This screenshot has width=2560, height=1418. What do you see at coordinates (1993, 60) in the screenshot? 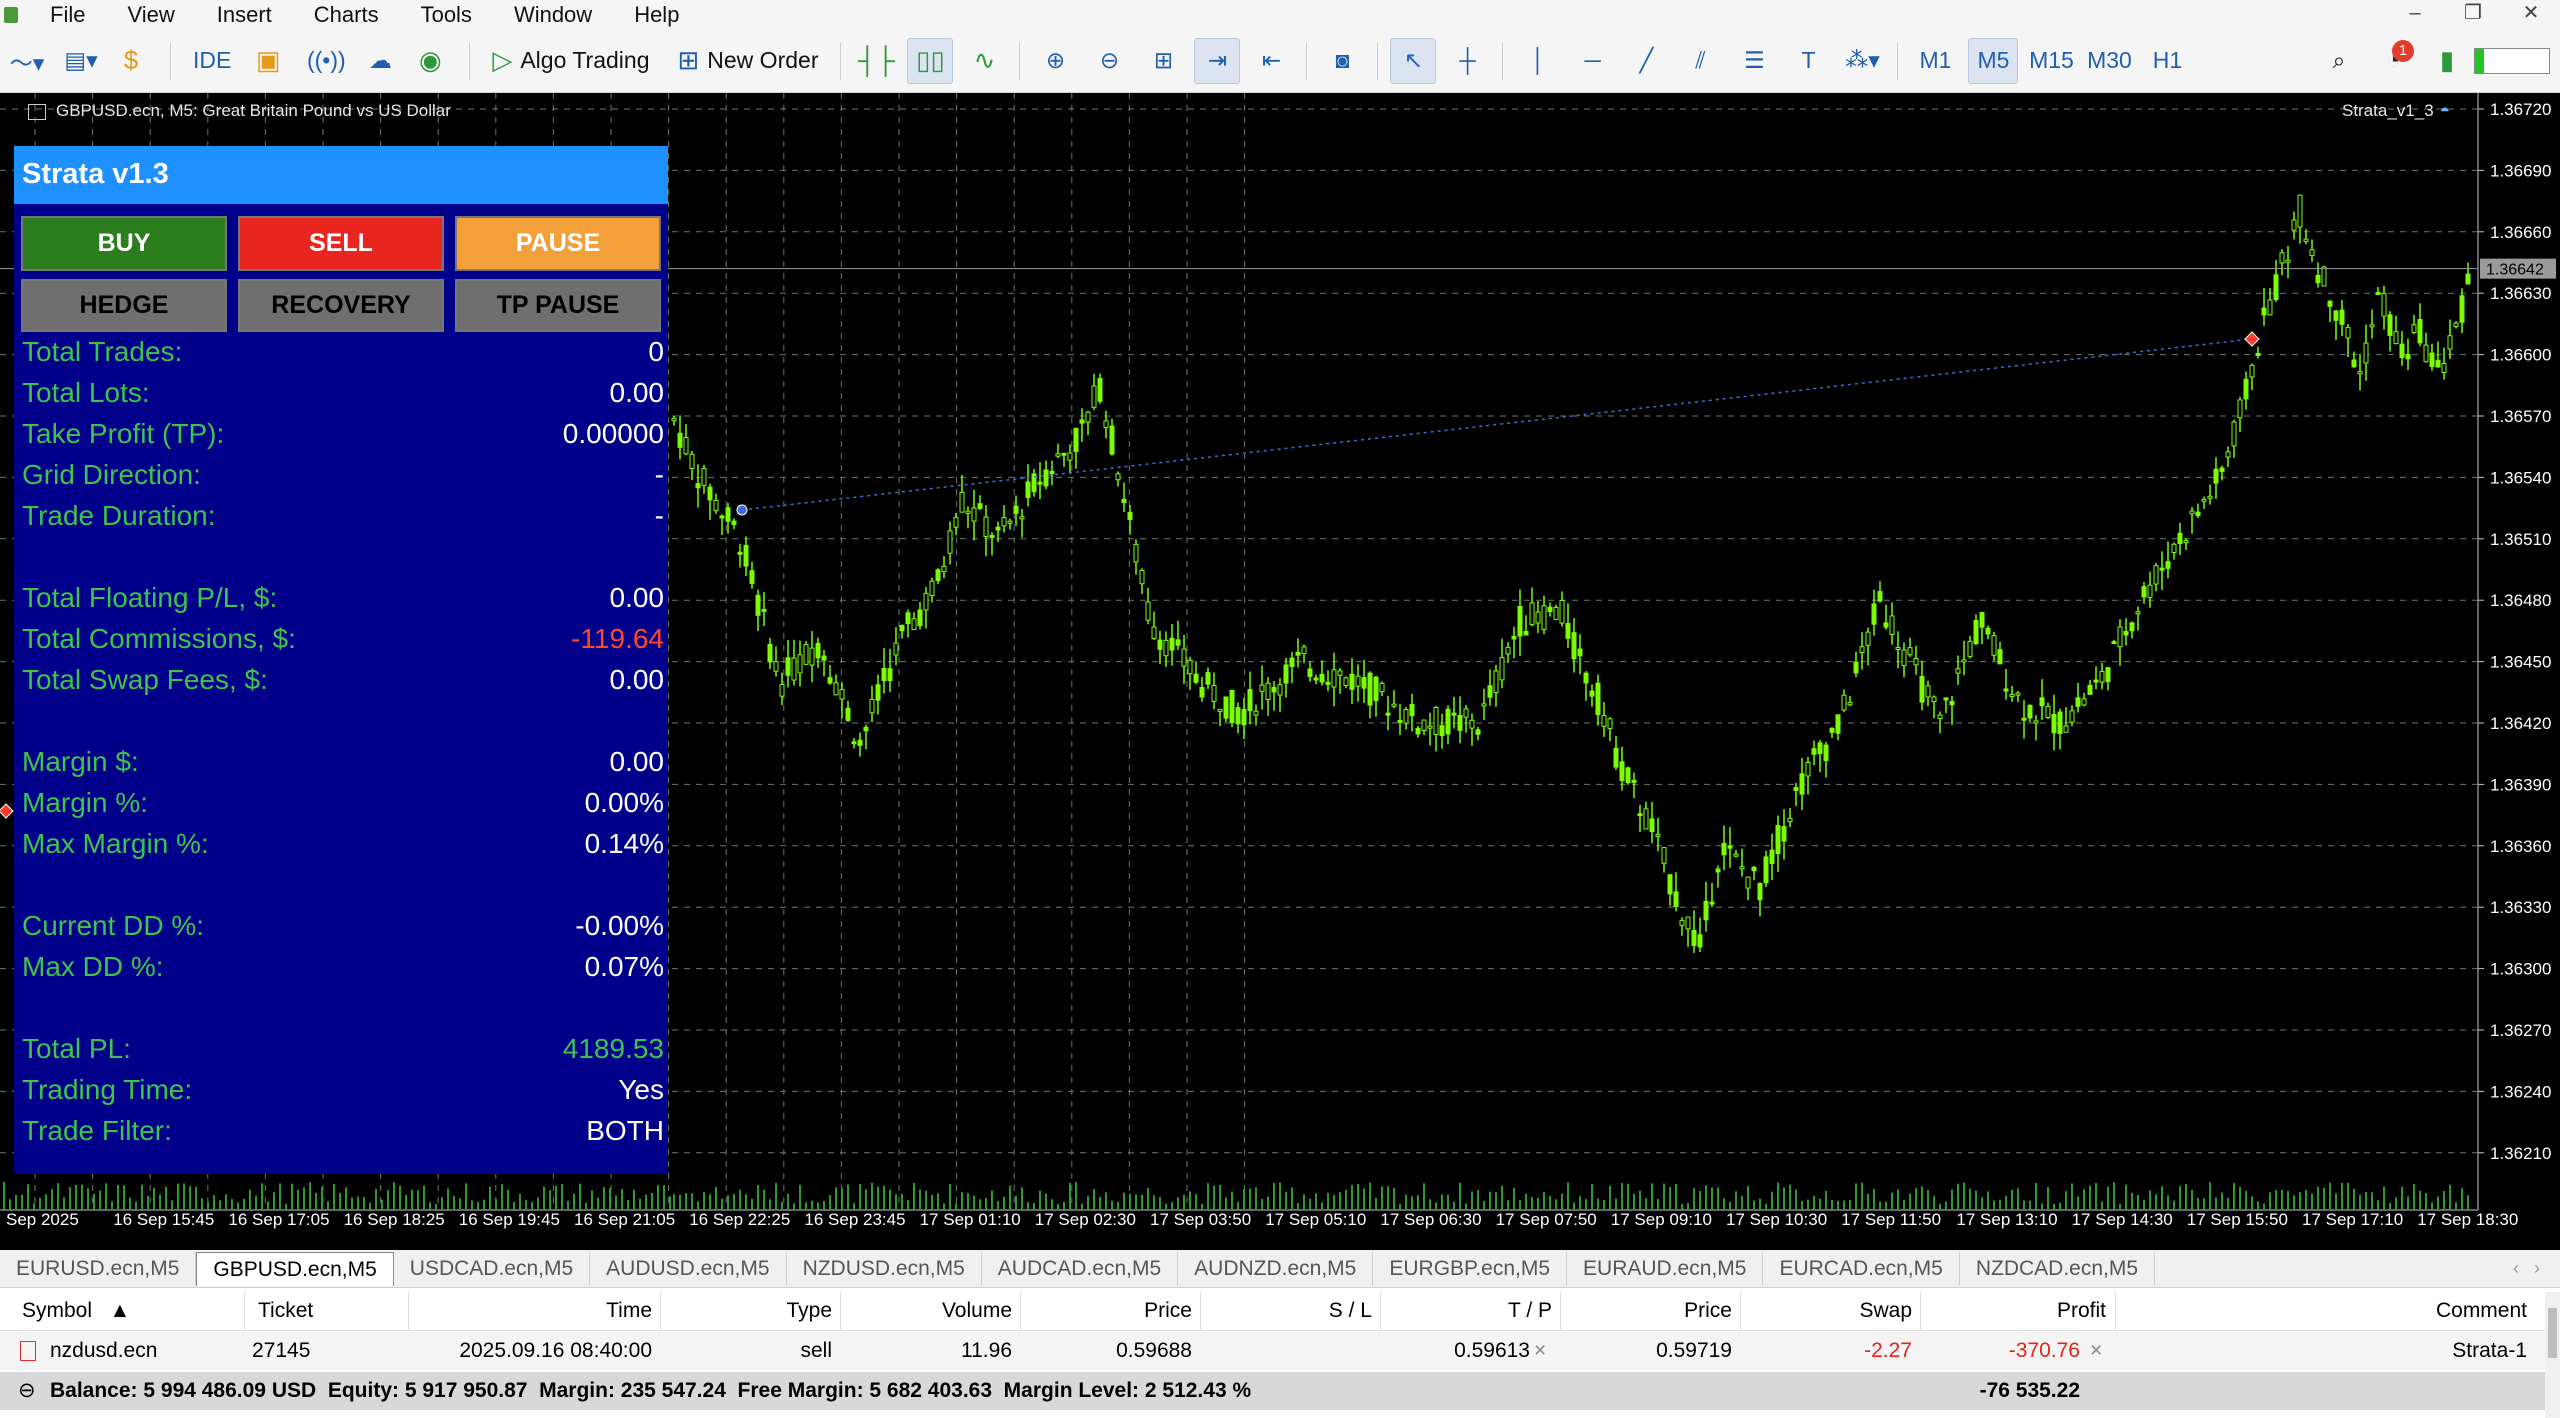
I see `timeframe-m5: M5` at bounding box center [1993, 60].